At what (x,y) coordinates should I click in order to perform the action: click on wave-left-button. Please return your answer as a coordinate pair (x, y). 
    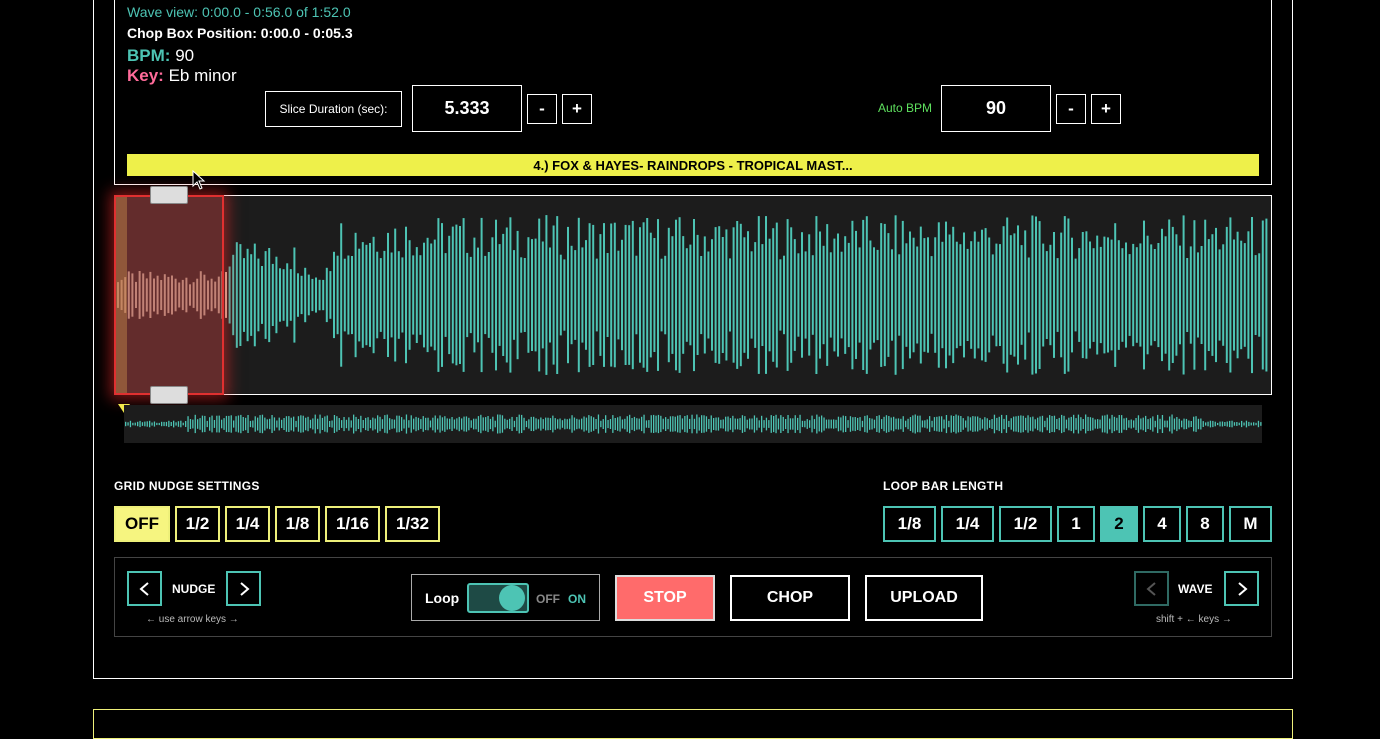
    Looking at the image, I should click on (1151, 588).